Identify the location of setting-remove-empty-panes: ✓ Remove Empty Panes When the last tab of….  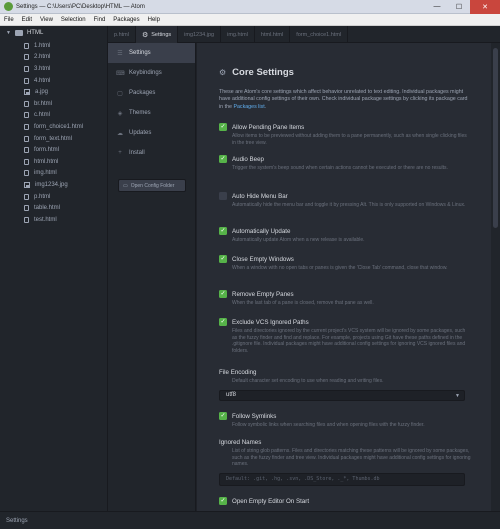
(345, 298).